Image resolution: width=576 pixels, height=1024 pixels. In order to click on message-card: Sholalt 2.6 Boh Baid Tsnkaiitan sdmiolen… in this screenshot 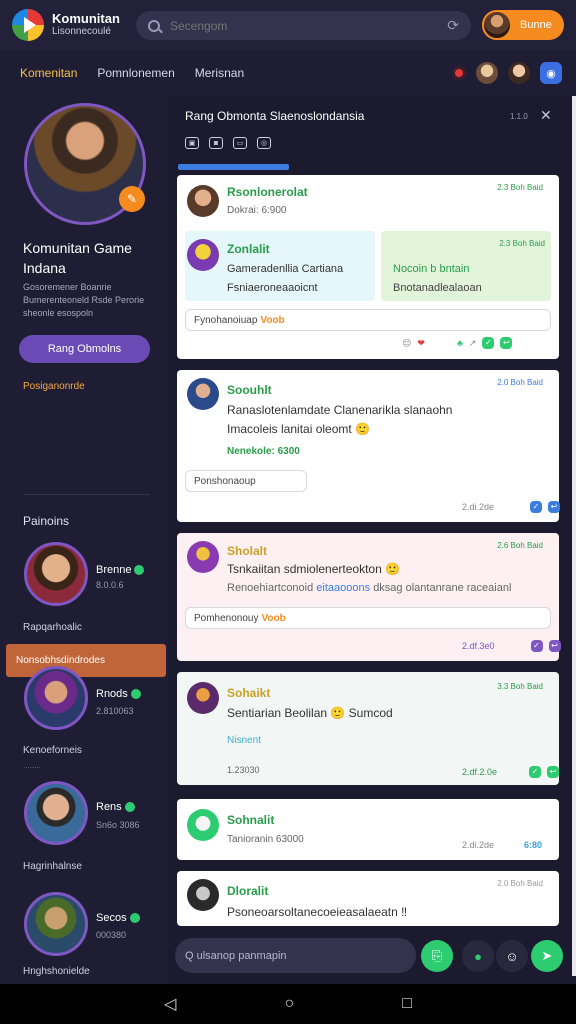, I will do `click(369, 597)`.